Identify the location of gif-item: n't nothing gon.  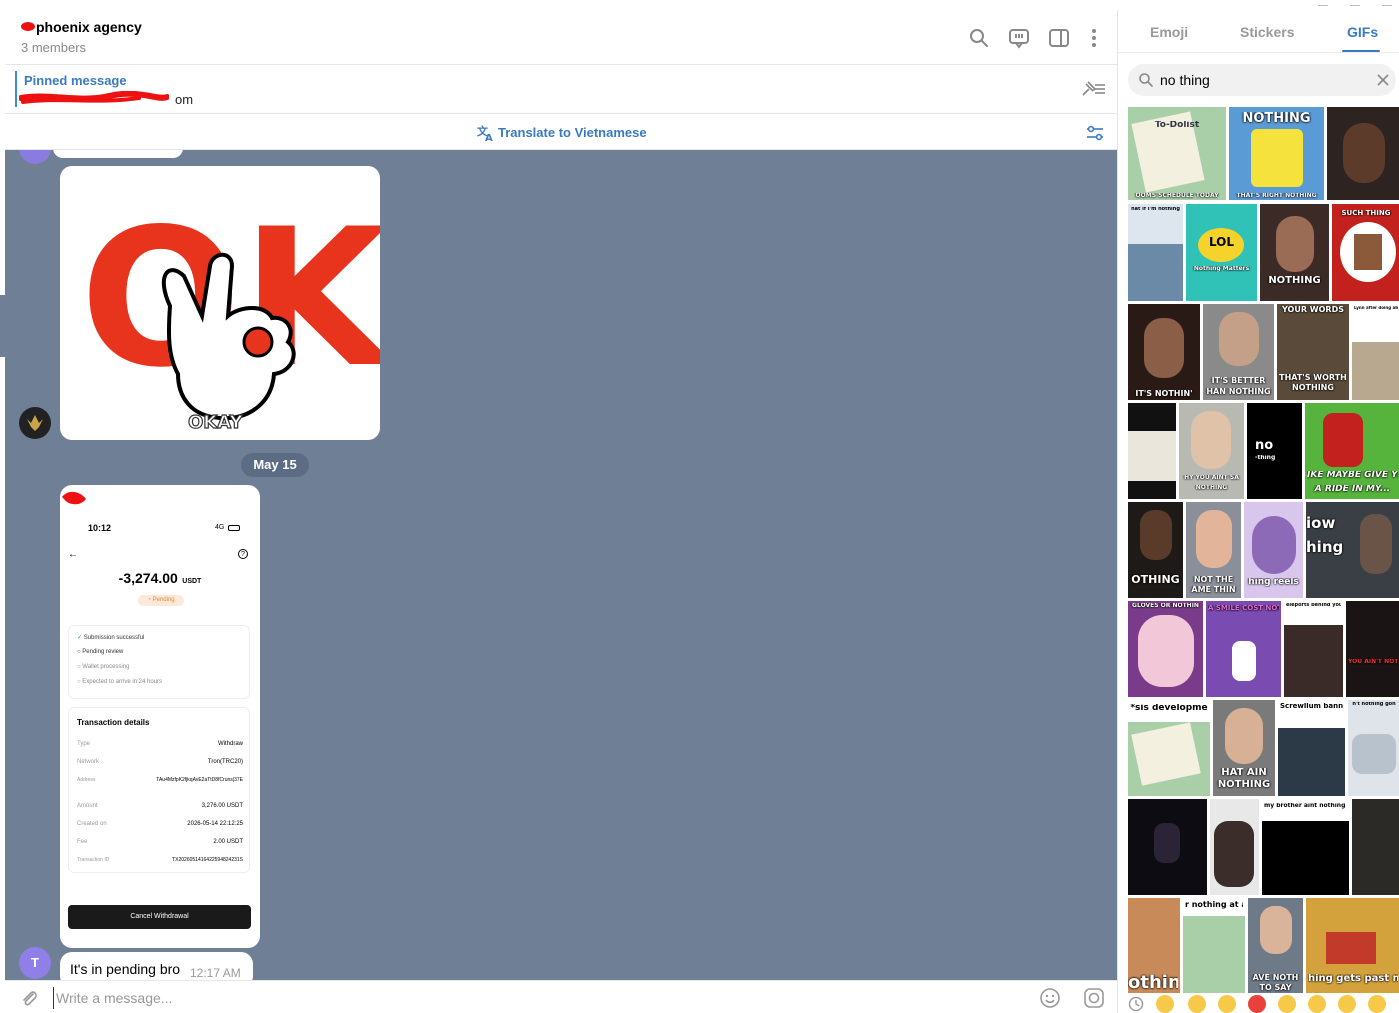
(1373, 748).